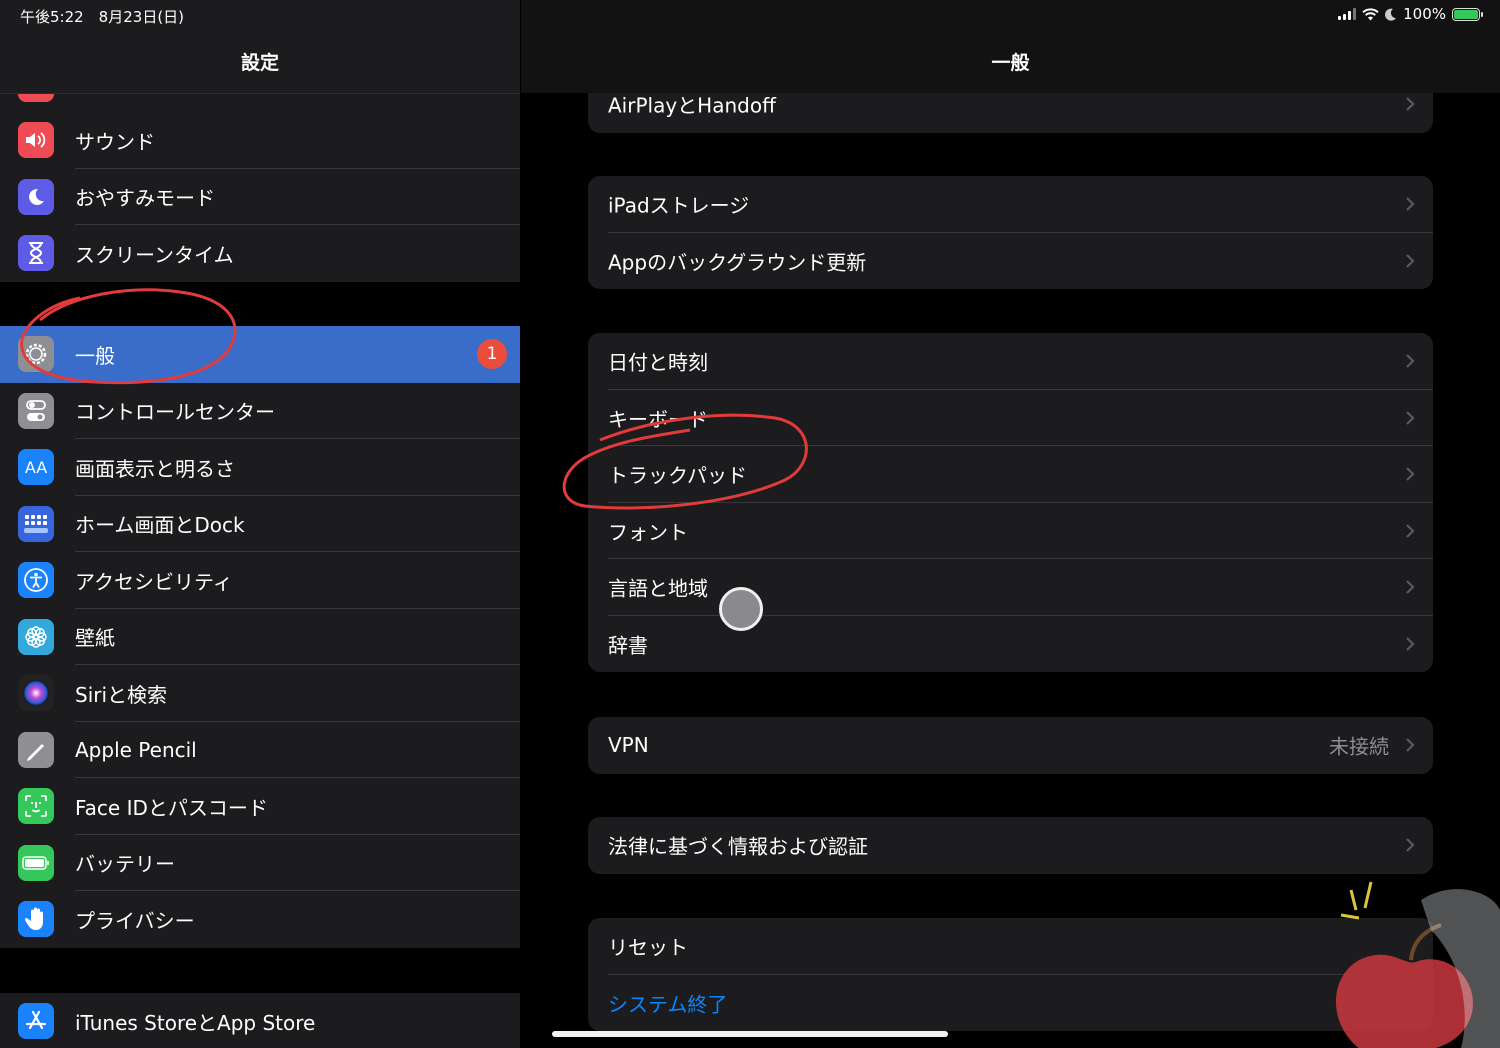 The image size is (1500, 1048). What do you see at coordinates (36, 580) in the screenshot?
I see `accessibility-icon` at bounding box center [36, 580].